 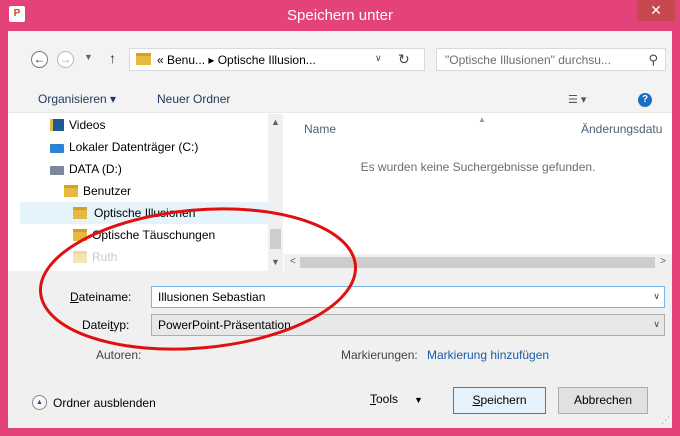 I want to click on filename-label: Dateiname:, so click(x=101, y=297).